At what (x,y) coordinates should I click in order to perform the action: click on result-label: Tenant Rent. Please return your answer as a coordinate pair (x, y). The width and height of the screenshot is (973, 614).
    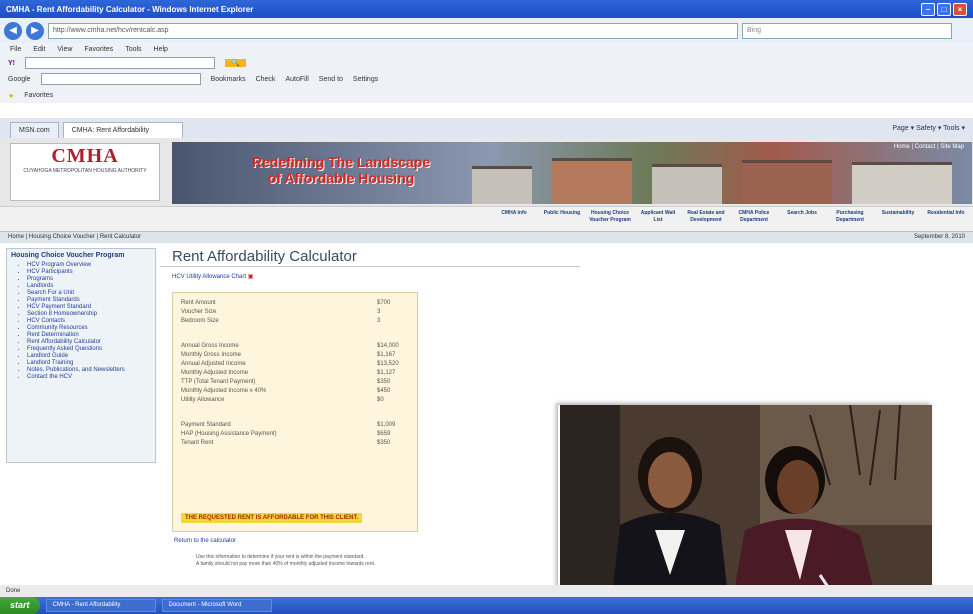
    Looking at the image, I should click on (197, 443).